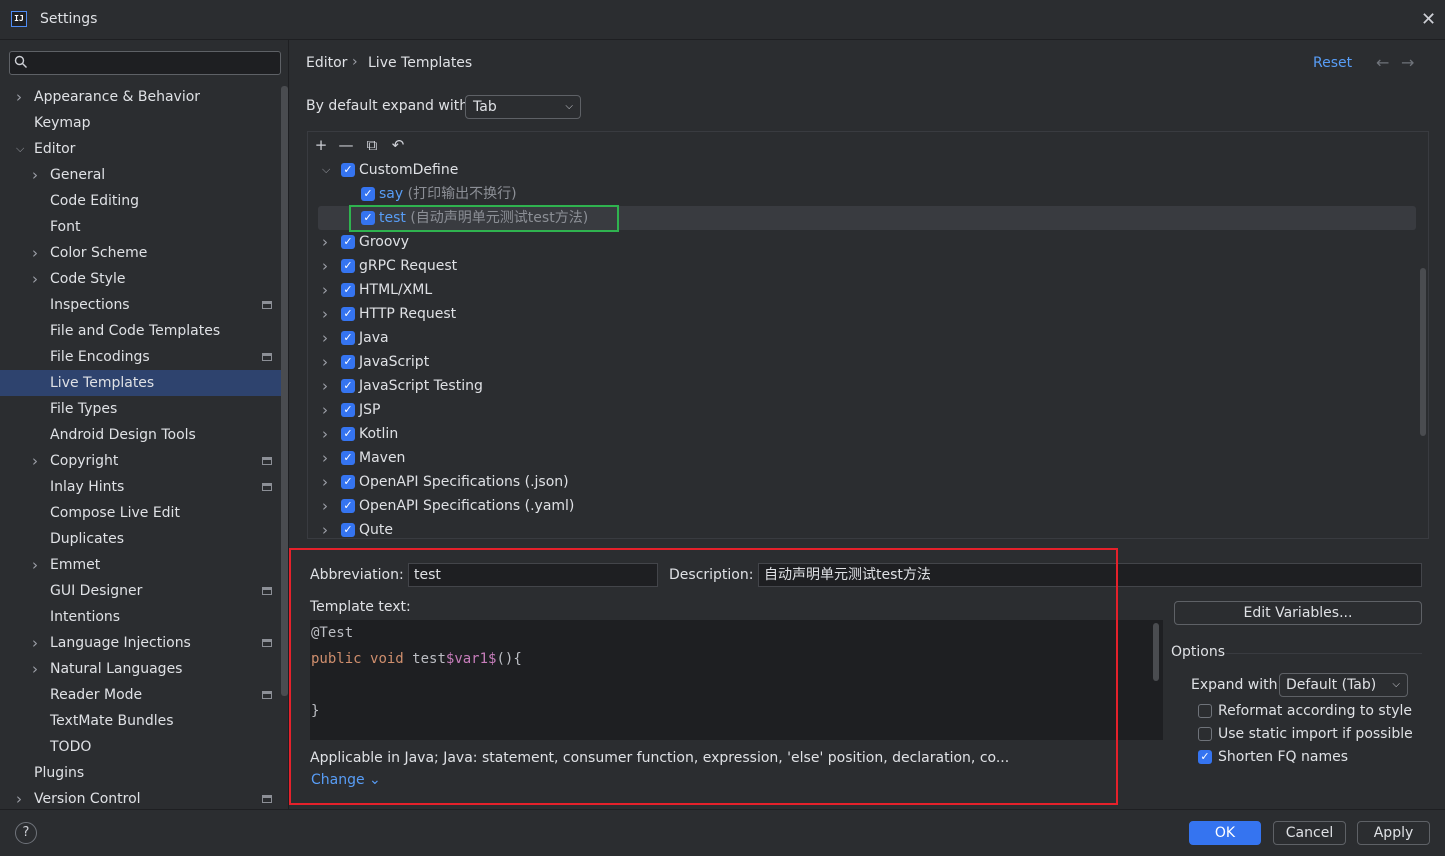 The image size is (1445, 856). I want to click on sidebar-item: Live Templates, so click(144, 383).